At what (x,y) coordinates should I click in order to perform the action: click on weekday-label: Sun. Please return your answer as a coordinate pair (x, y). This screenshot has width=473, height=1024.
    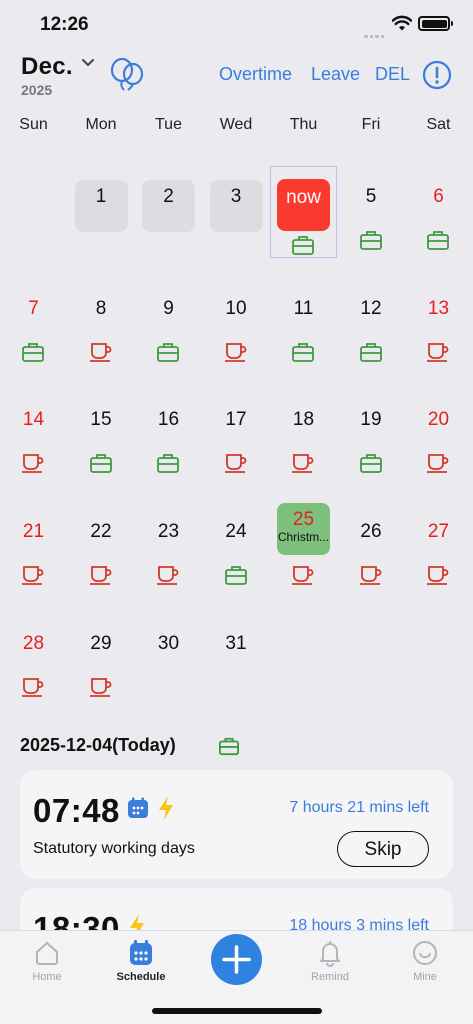
    Looking at the image, I should click on (33, 124).